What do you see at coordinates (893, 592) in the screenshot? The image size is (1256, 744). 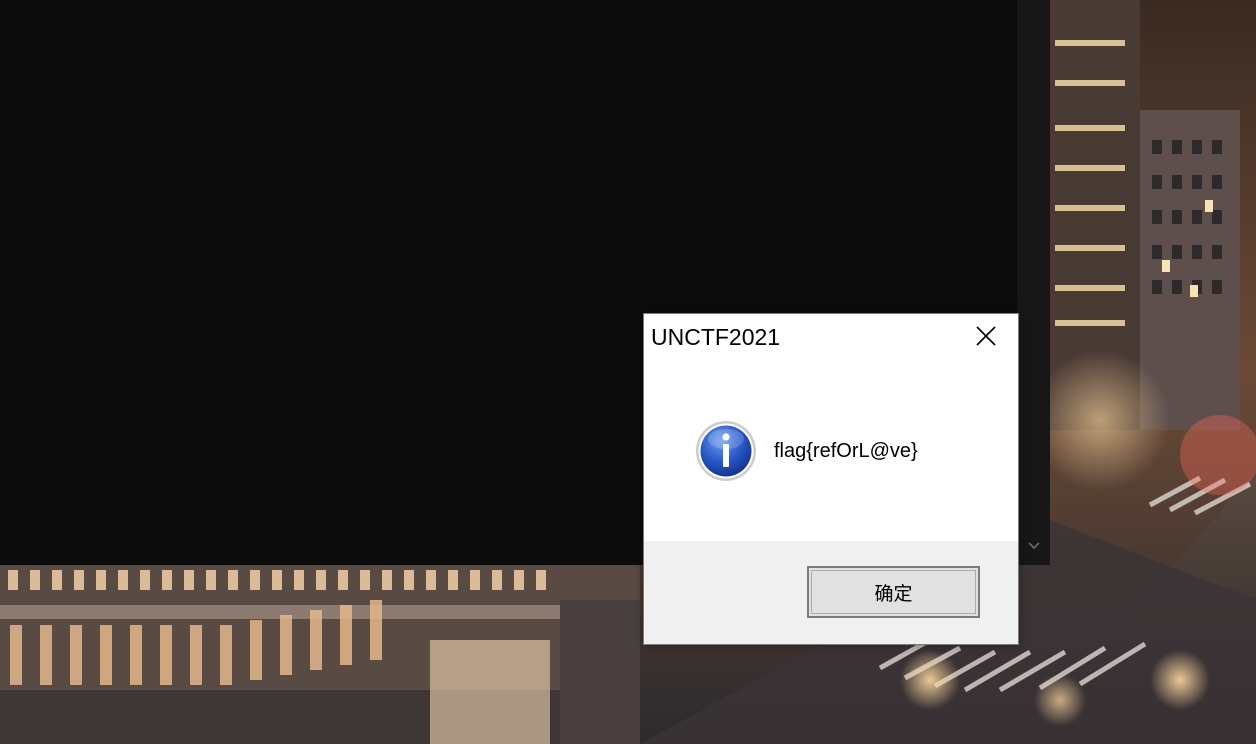 I see `ok-button: 确定` at bounding box center [893, 592].